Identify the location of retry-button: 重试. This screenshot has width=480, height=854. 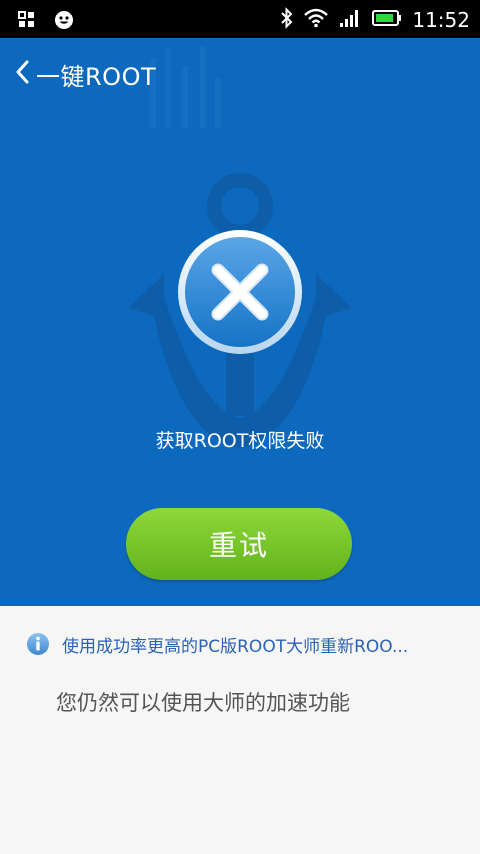
(239, 544).